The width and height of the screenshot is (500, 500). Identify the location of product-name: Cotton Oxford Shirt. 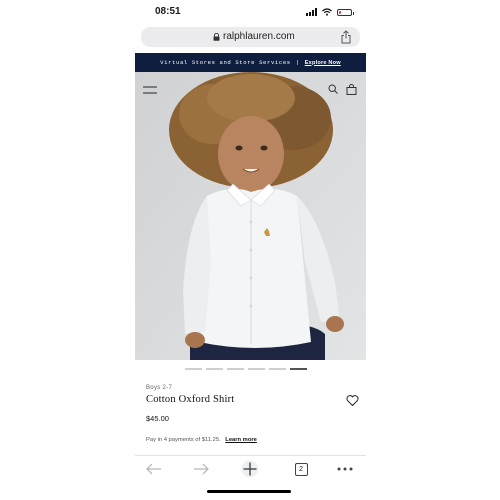
(190, 399).